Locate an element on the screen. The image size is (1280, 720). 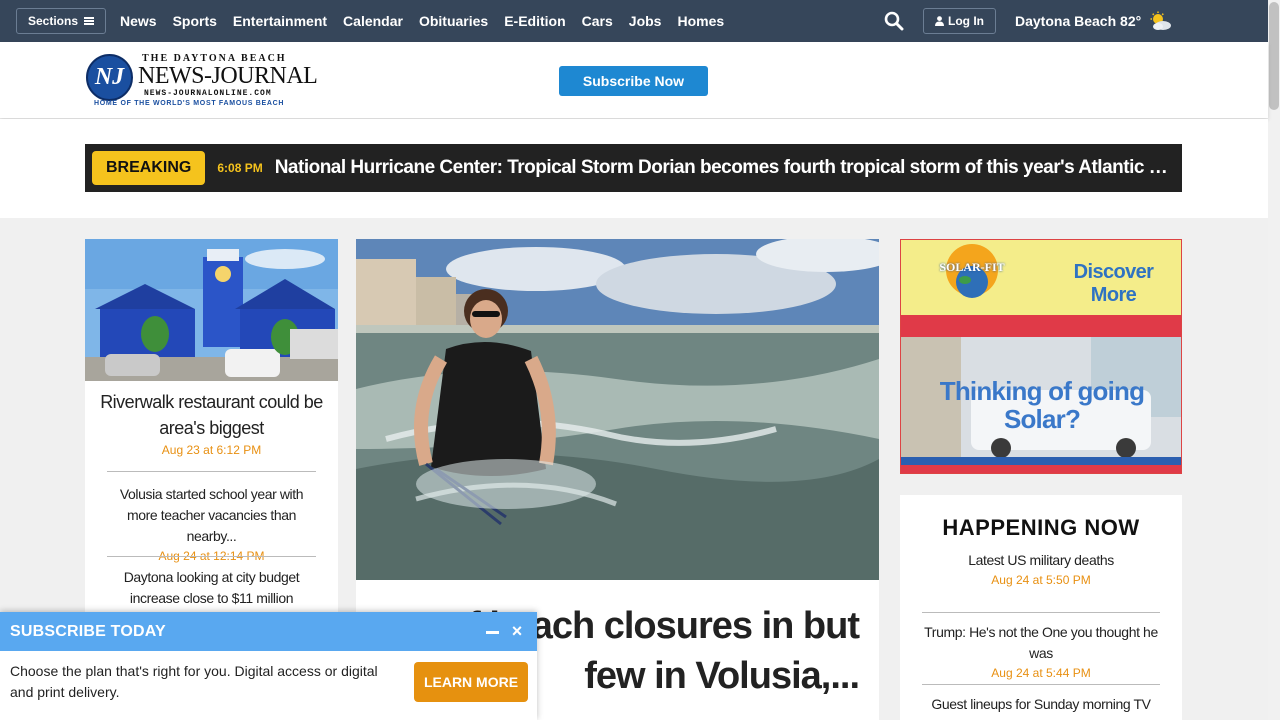
breaking-time: 6:08 PM is located at coordinates (240, 168).